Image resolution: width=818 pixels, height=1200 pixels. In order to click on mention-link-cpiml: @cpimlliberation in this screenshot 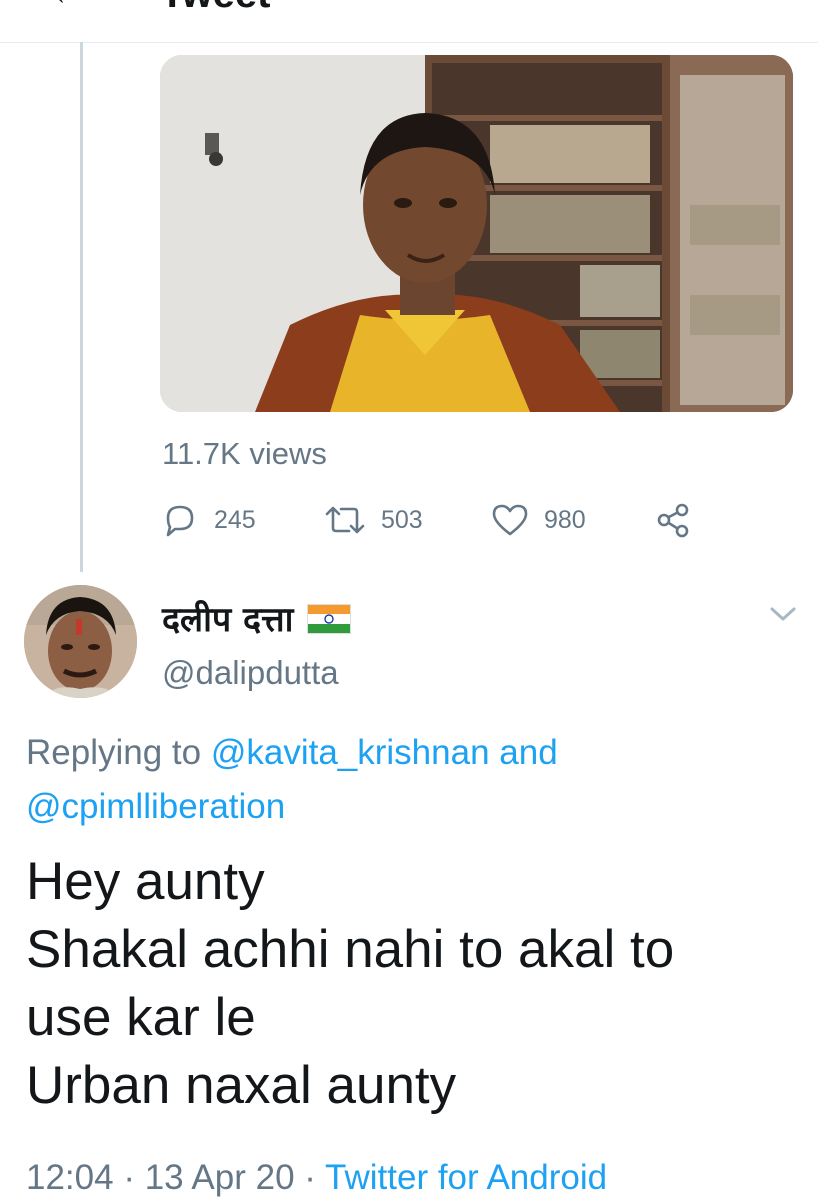, I will do `click(155, 806)`.